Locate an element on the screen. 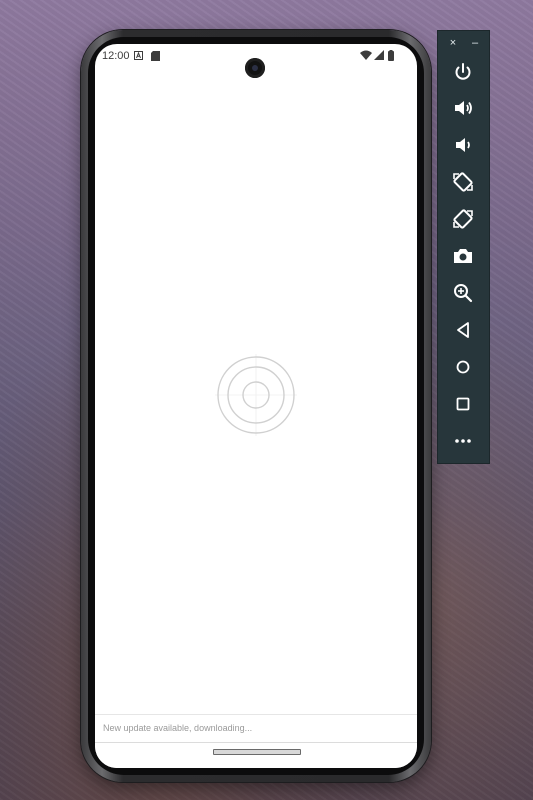  home-button is located at coordinates (463, 367).